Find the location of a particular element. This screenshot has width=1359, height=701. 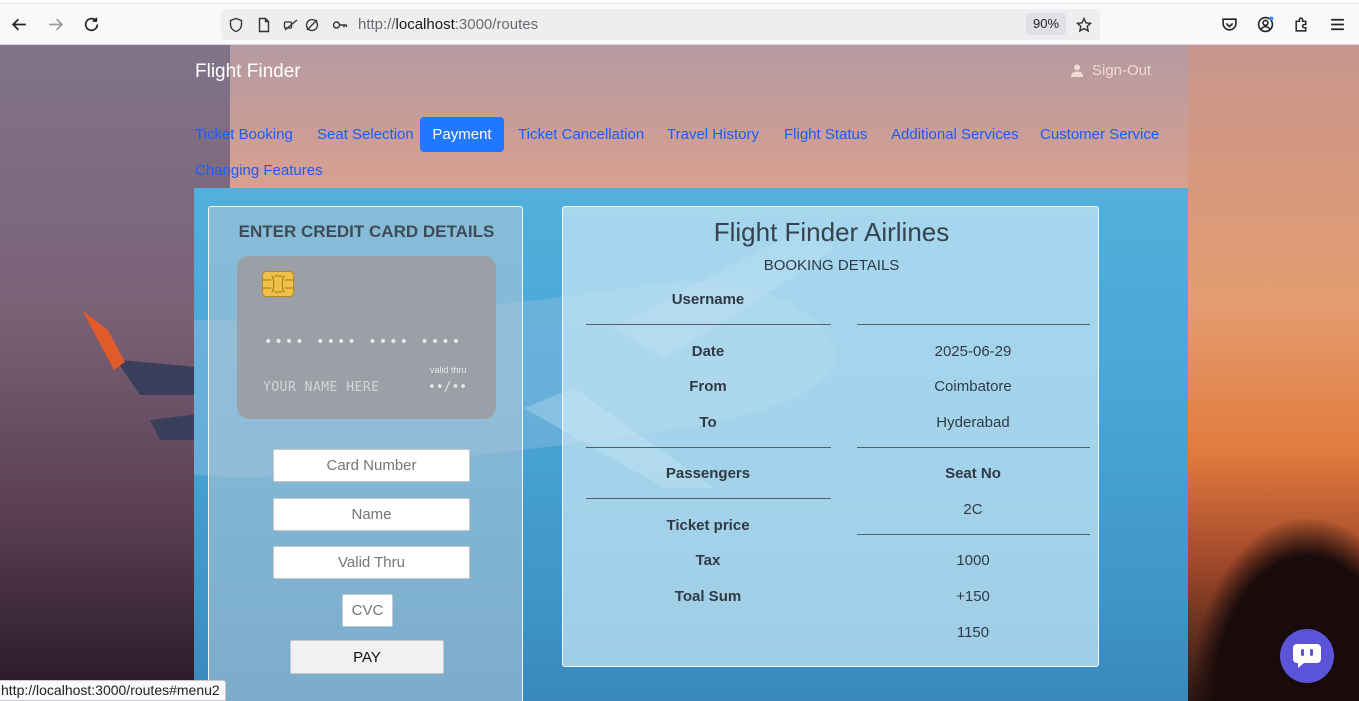

bookmark-star-icon is located at coordinates (1083, 24).